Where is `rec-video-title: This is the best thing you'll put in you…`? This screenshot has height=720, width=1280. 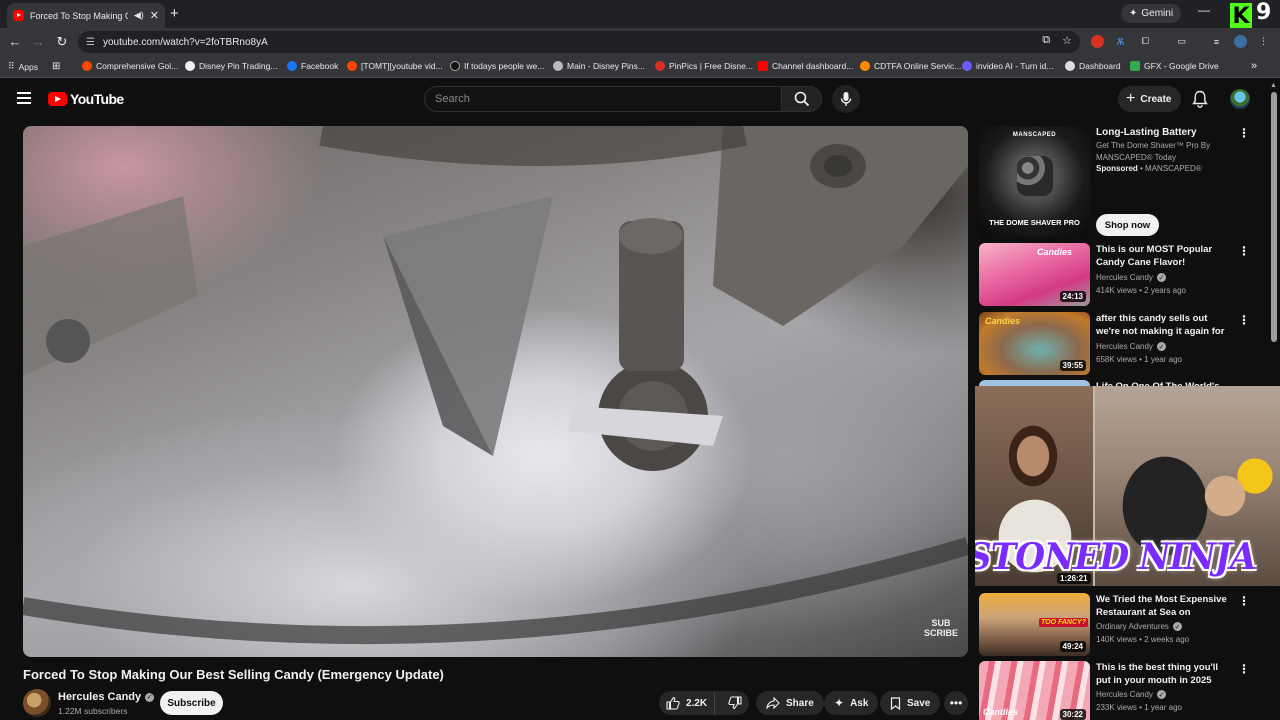 rec-video-title: This is the best thing you'll put in you… is located at coordinates (1163, 674).